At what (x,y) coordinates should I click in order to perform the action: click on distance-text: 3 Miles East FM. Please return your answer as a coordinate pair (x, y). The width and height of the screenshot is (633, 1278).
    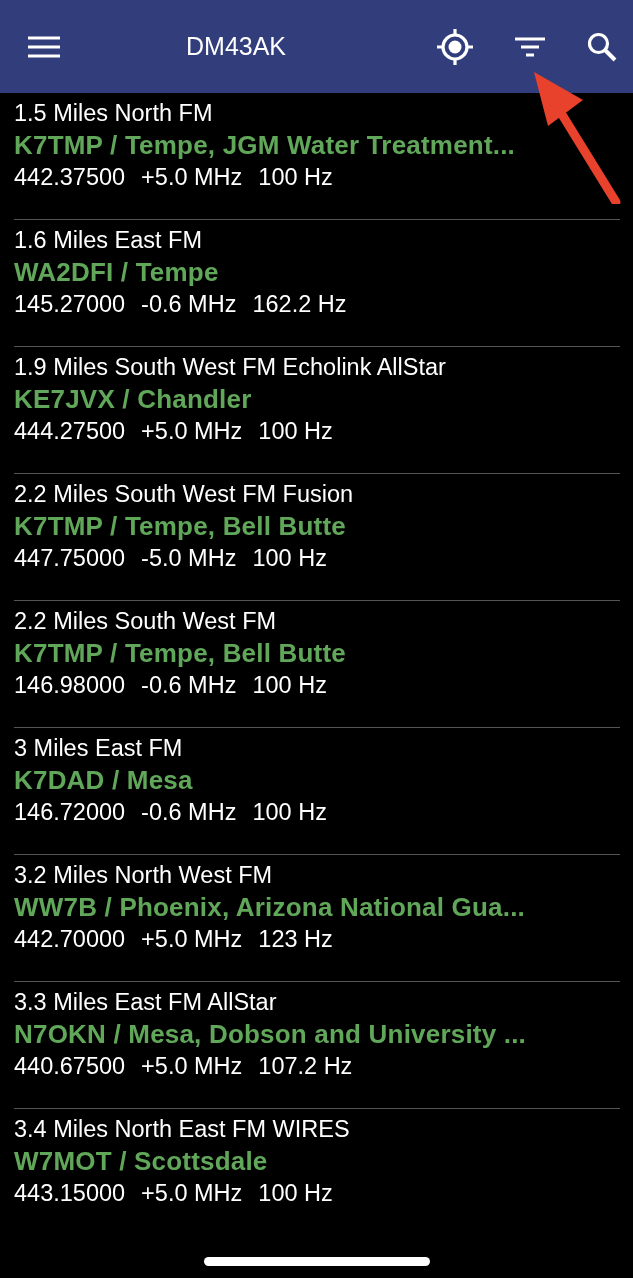
    Looking at the image, I should click on (98, 748).